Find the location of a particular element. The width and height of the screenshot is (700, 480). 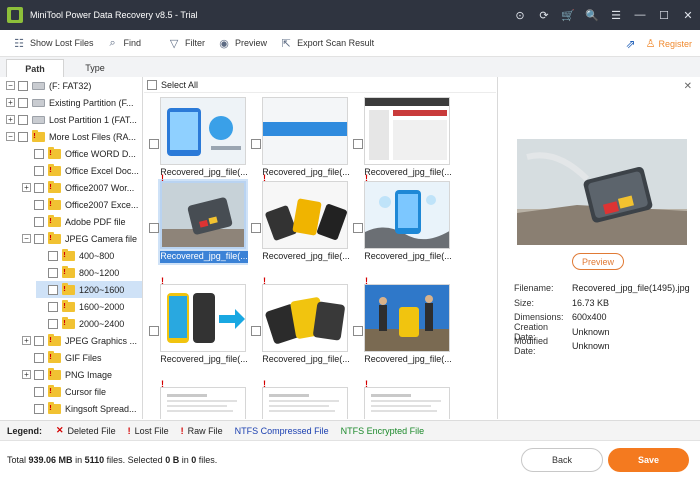

tree-item: GIF Files is located at coordinates (82, 357).